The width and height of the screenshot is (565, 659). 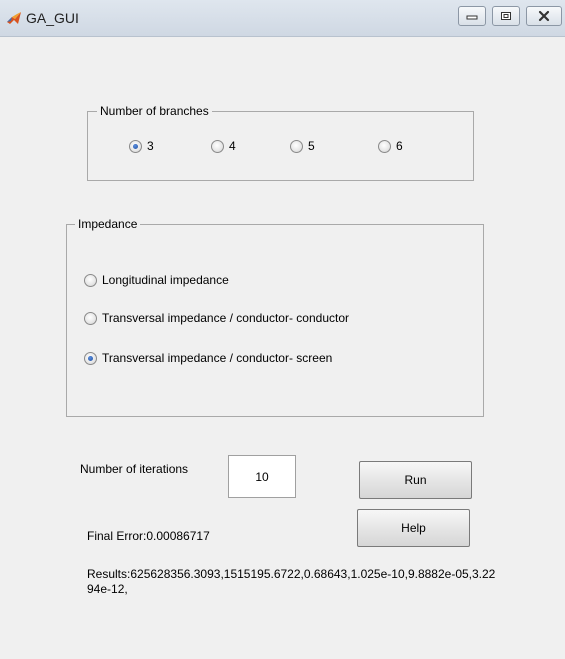 I want to click on impedance-label-longitudinal: Longitudinal impedance, so click(x=165, y=280).